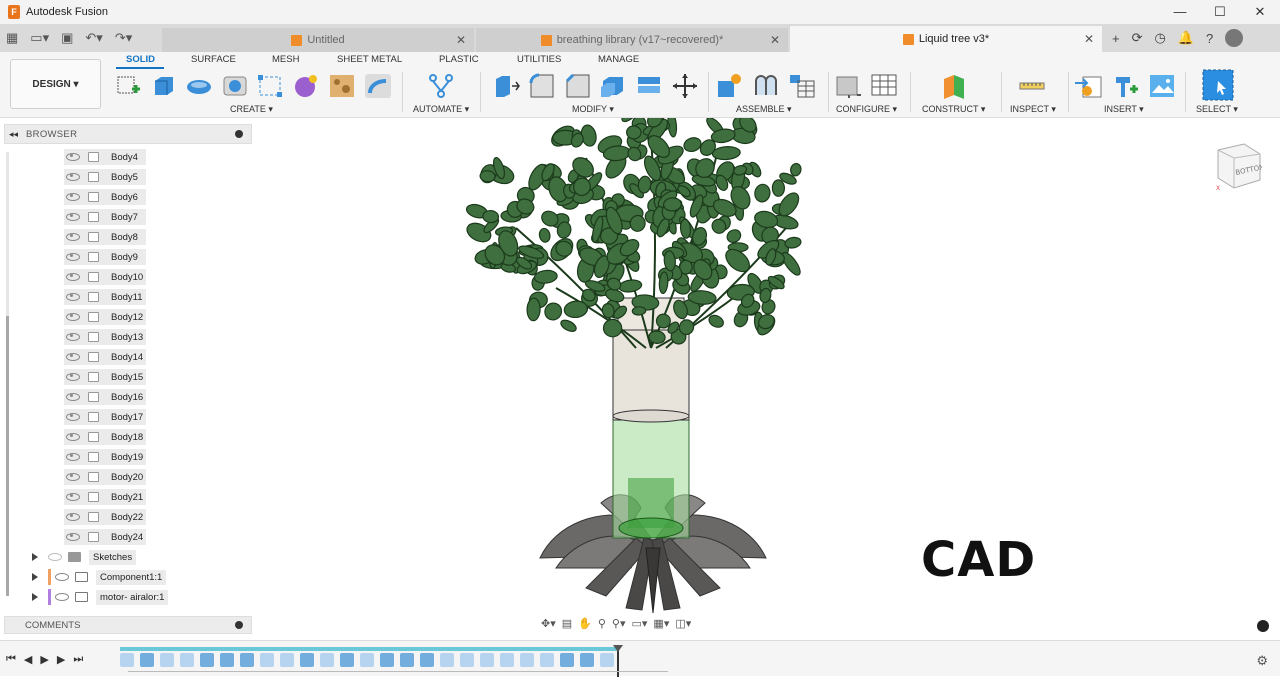 This screenshot has width=1280, height=677. I want to click on tree-node-sketches: Sketches, so click(84, 557).